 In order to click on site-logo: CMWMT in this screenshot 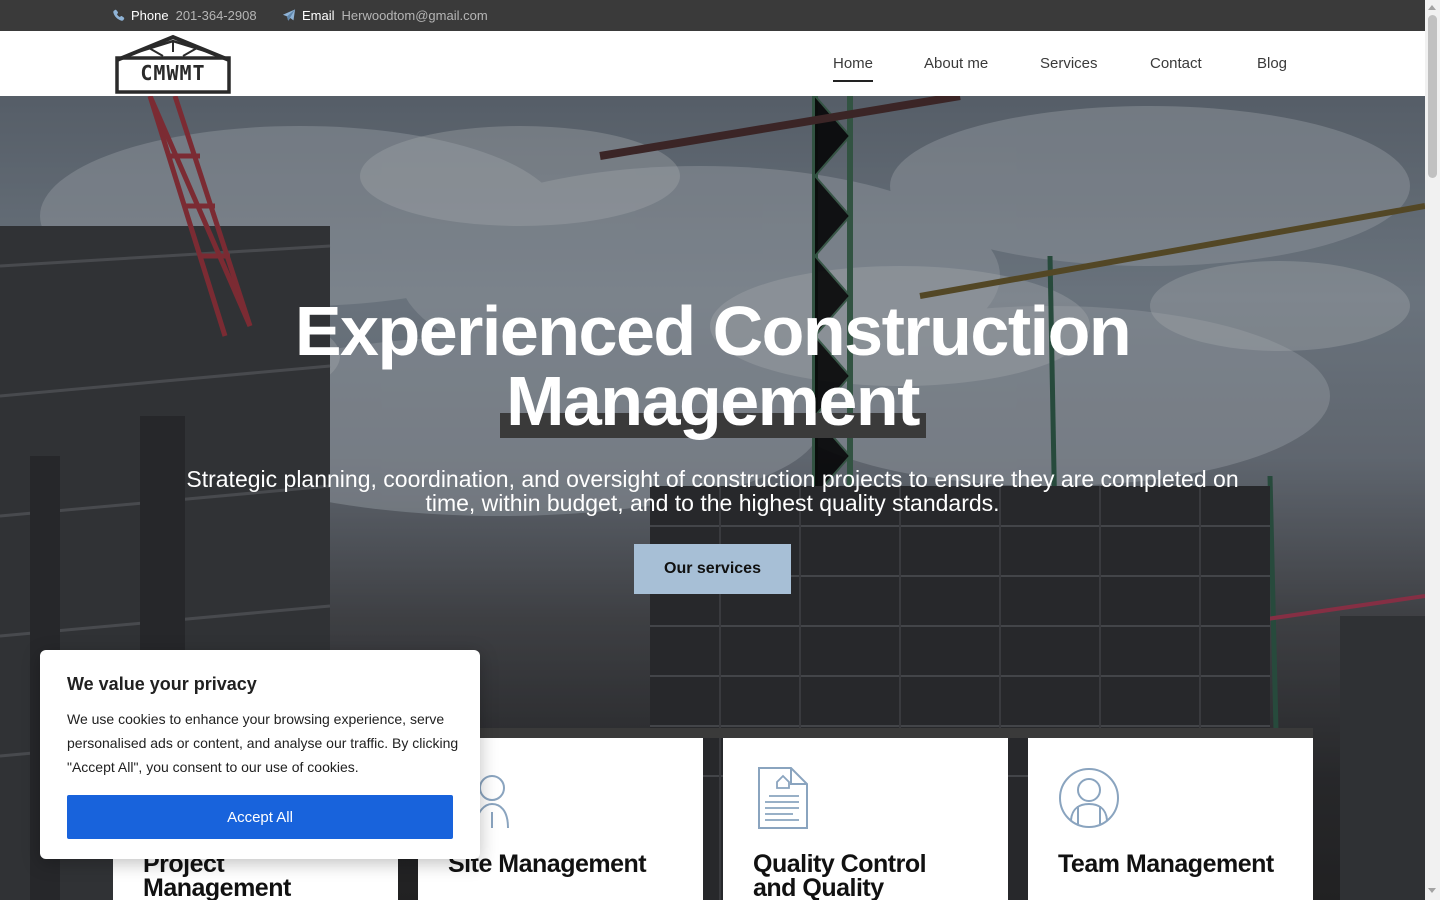, I will do `click(173, 64)`.